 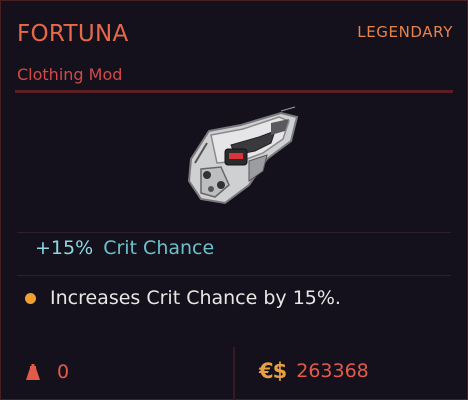 What do you see at coordinates (332, 371) in the screenshot?
I see `price-value: 263368` at bounding box center [332, 371].